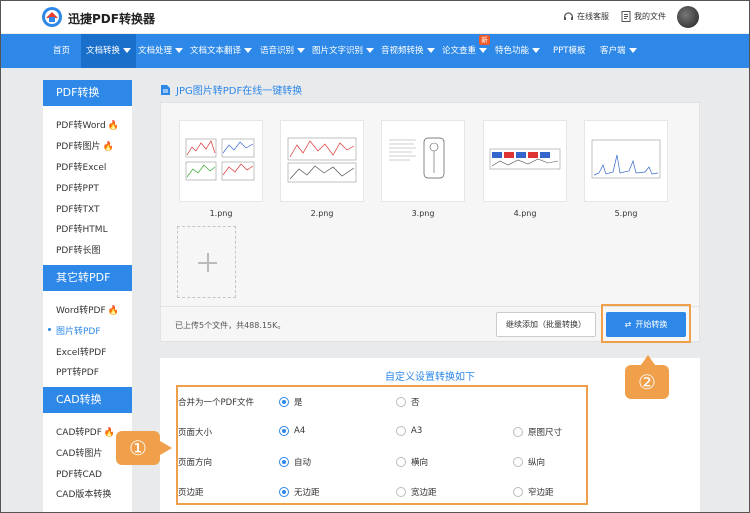 The height and width of the screenshot is (513, 750). Describe the element at coordinates (291, 402) in the screenshot. I see `radio-merge-yes: 是` at that location.